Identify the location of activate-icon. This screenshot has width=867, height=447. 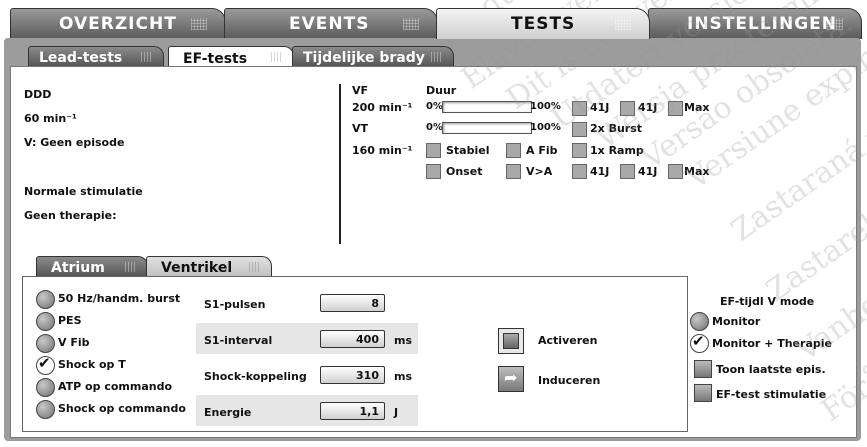
(511, 341).